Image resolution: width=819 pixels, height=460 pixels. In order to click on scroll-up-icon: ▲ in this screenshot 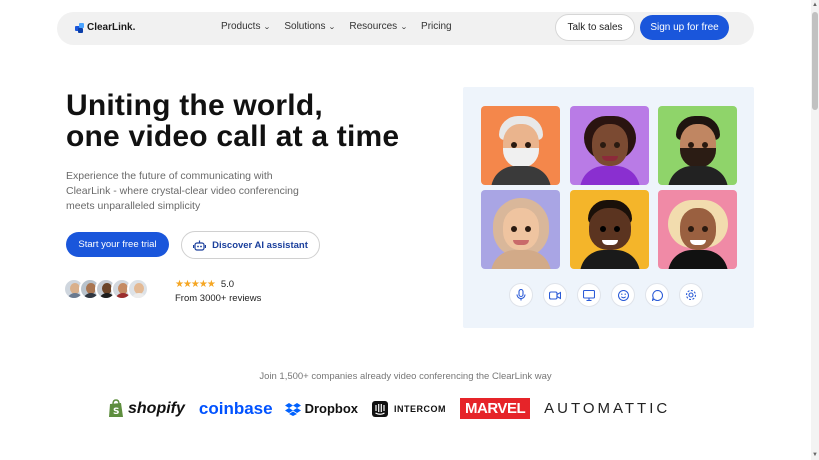, I will do `click(815, 5)`.